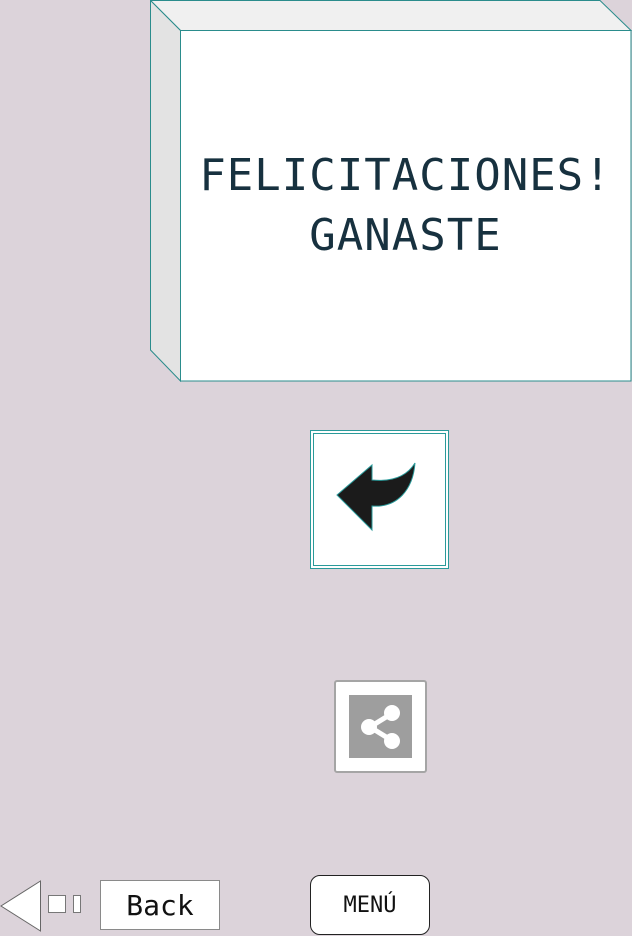  Describe the element at coordinates (57, 904) in the screenshot. I see `square-icon` at that location.